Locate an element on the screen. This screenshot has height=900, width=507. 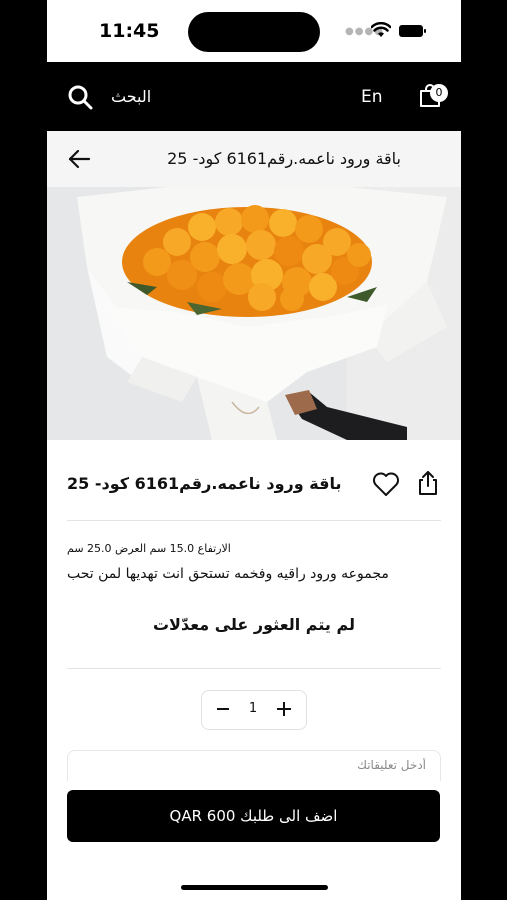
wifi-icon is located at coordinates (381, 29).